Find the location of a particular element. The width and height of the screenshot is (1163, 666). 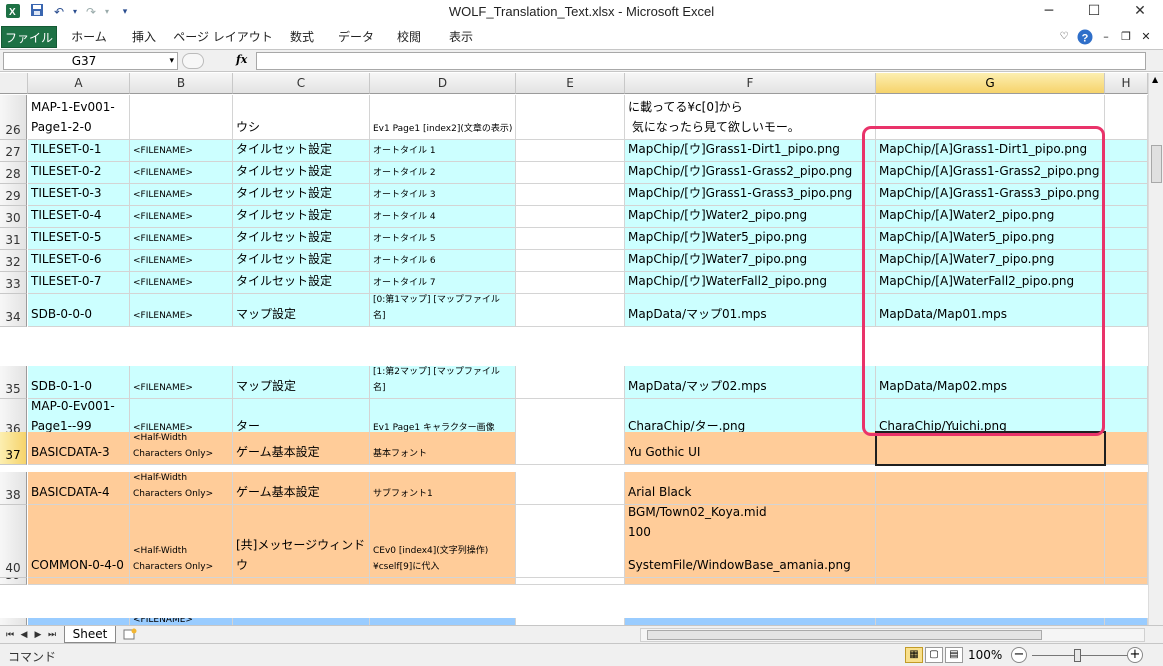

cell-h37 is located at coordinates (1126, 448).